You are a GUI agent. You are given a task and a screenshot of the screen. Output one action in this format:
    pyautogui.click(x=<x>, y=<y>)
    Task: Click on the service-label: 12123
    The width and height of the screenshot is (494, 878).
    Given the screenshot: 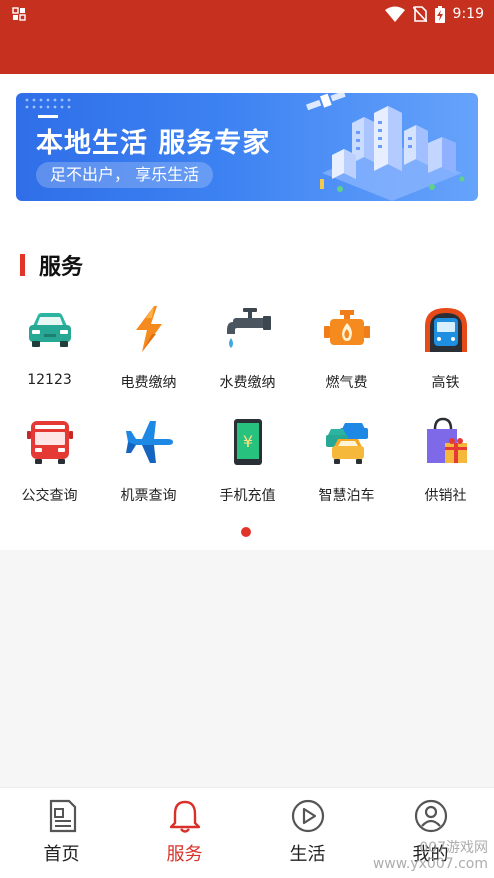 What is the action you would take?
    pyautogui.click(x=49, y=380)
    